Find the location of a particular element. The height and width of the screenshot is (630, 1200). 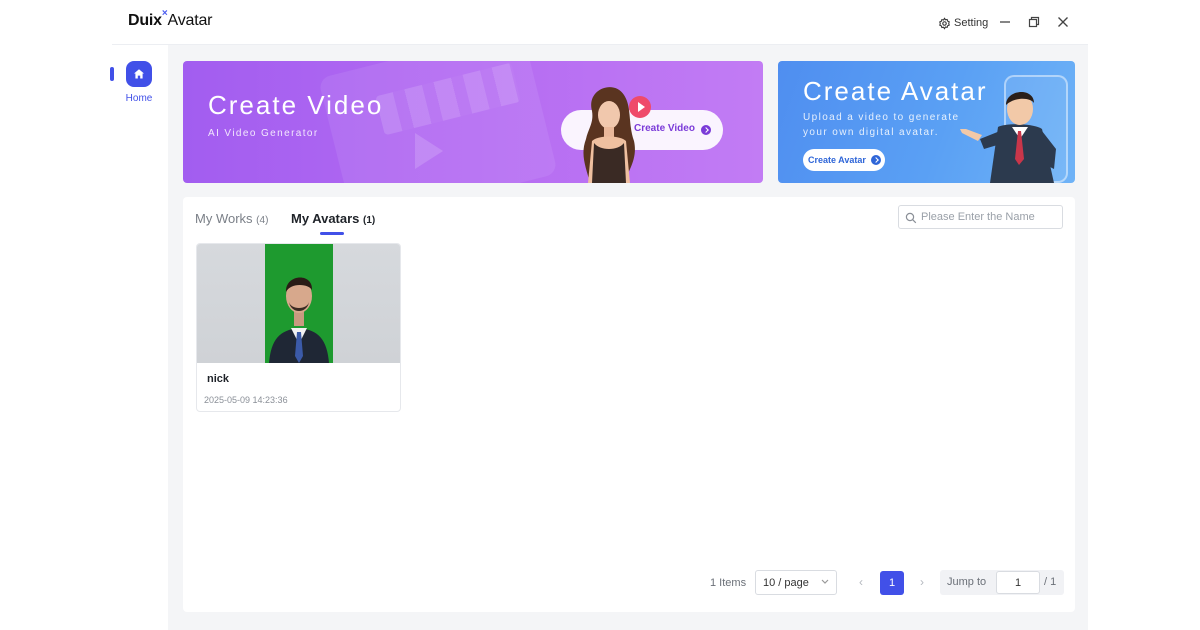

tab-label: My Avatars is located at coordinates (325, 218).